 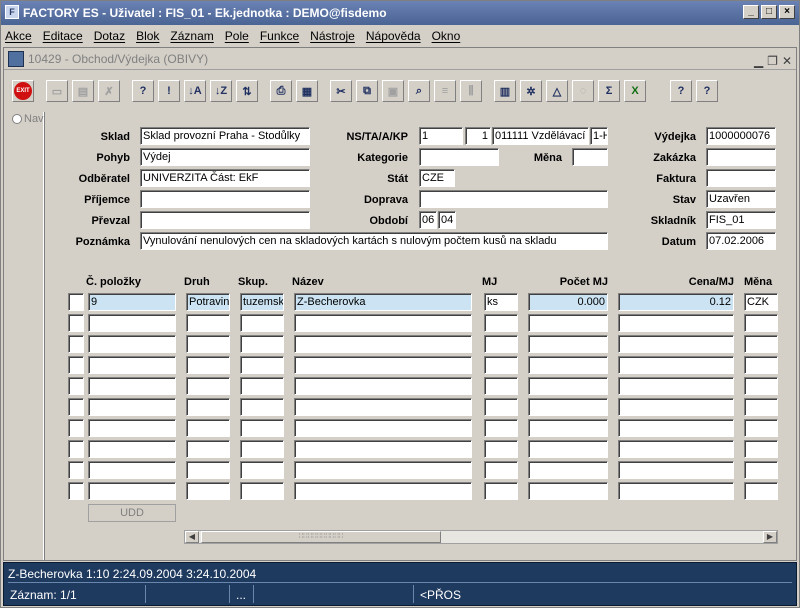 I want to click on scroll-right-arrow-icon: ▶, so click(x=770, y=537).